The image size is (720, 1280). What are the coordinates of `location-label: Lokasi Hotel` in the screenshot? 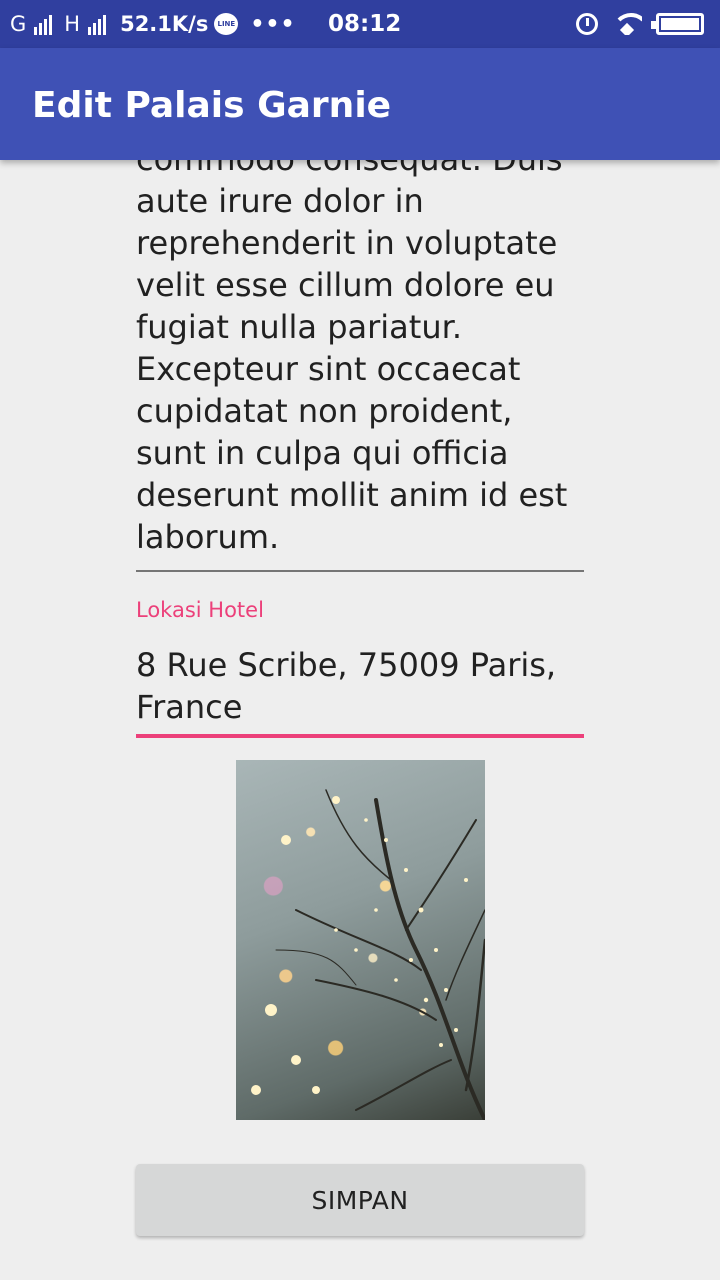 It's located at (200, 610).